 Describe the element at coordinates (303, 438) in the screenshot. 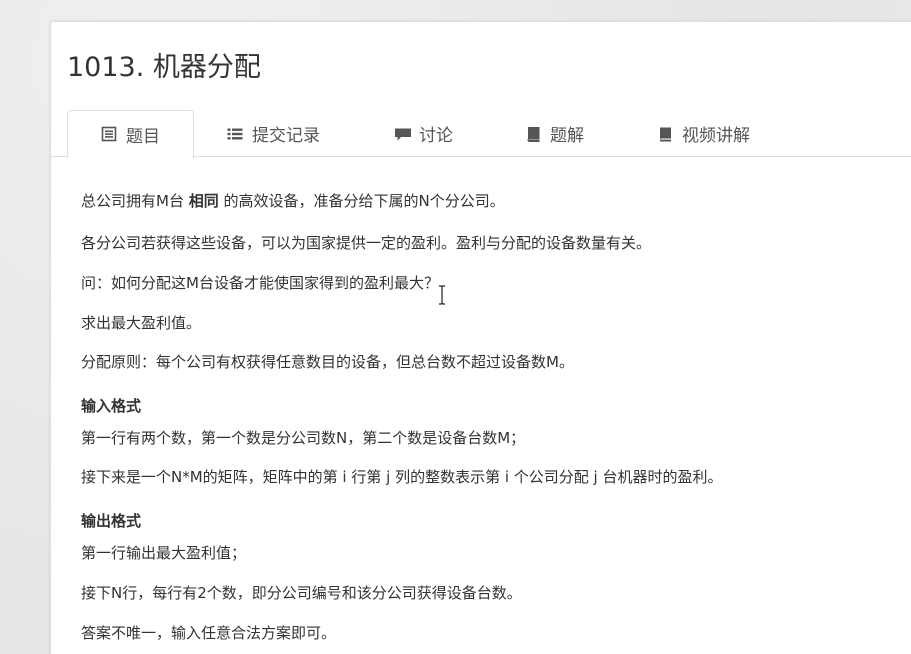

I see `input-format-line: 第一行有两个数，第一个数是分公司数N，第二个数是设备台数M；` at that location.